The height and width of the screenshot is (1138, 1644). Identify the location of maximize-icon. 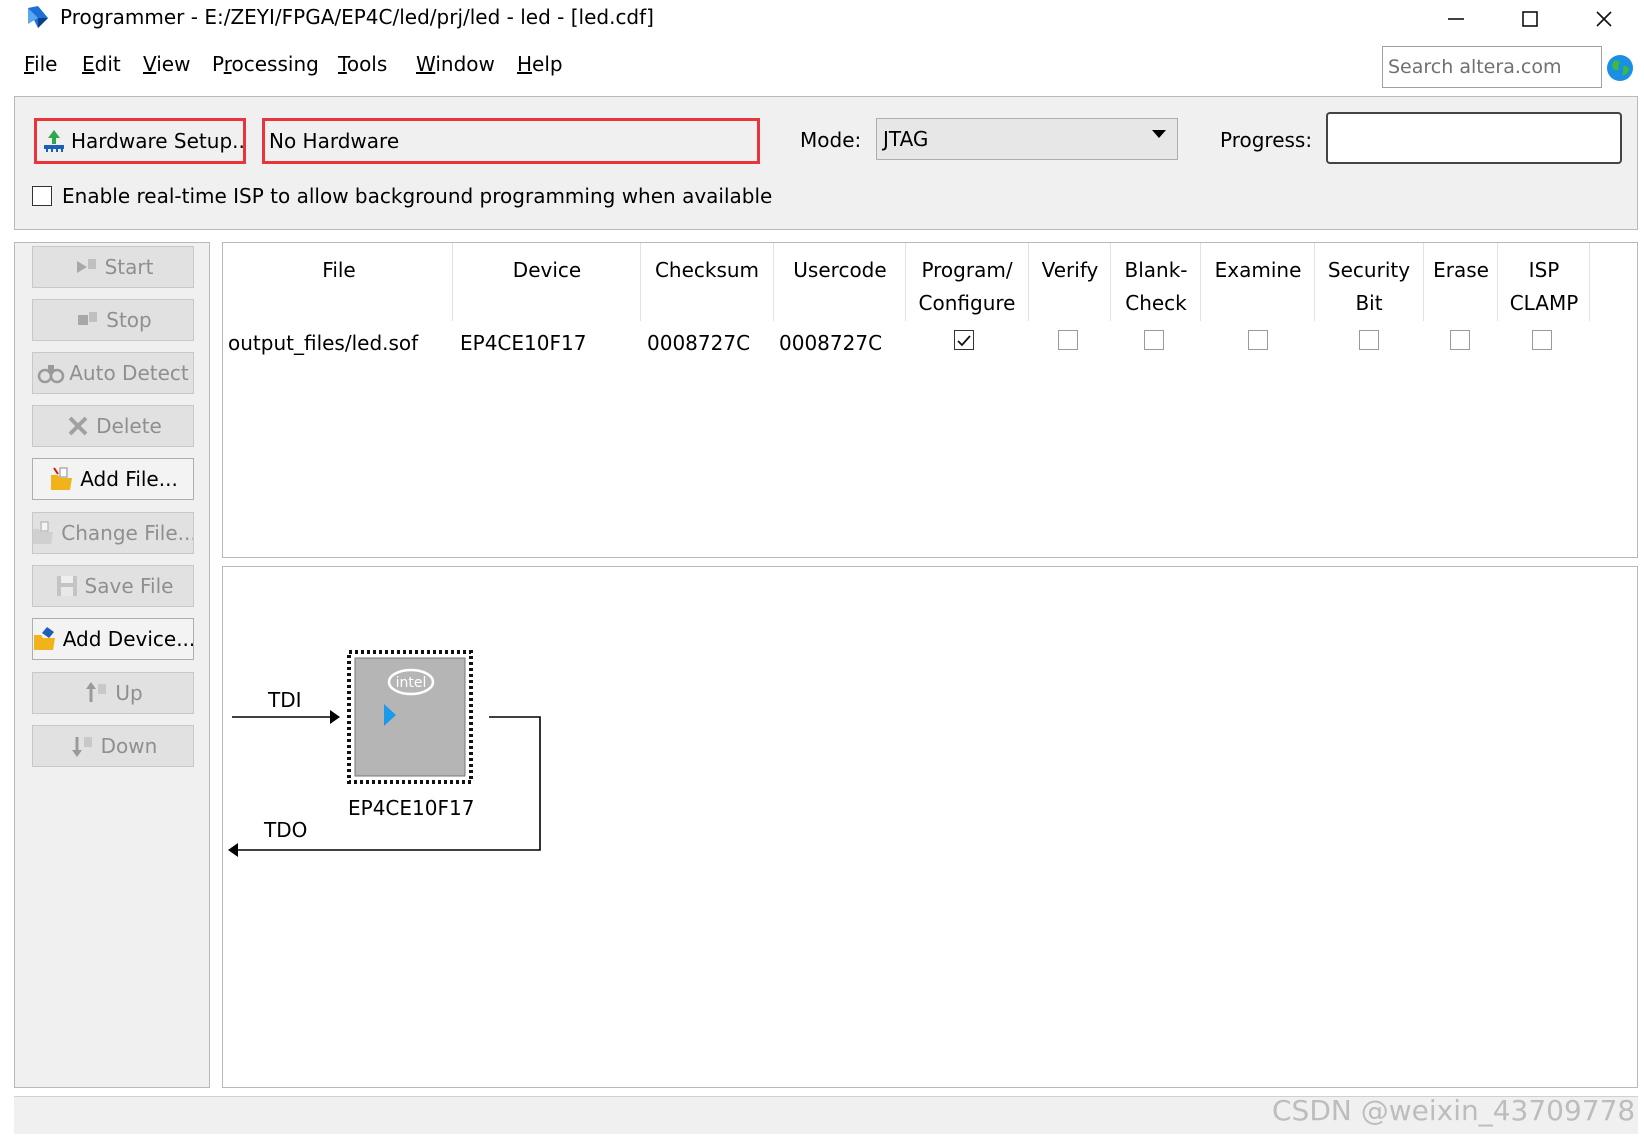
(1530, 19).